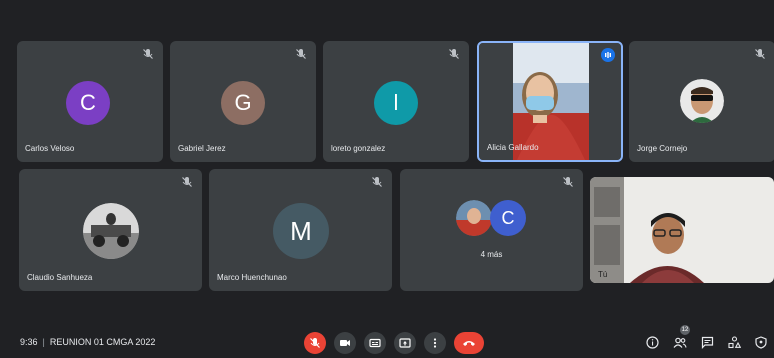 Image resolution: width=774 pixels, height=358 pixels. What do you see at coordinates (50, 148) in the screenshot?
I see `participant-name: Carlos Veloso` at bounding box center [50, 148].